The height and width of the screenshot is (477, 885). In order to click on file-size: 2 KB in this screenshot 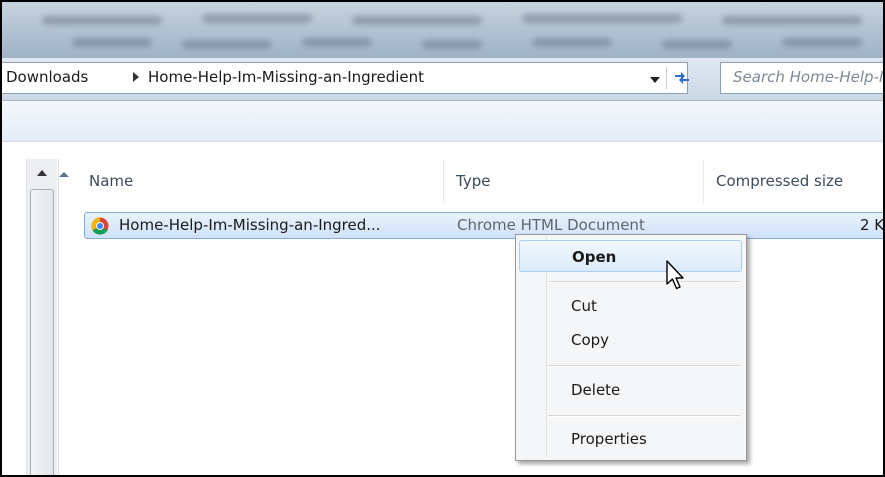, I will do `click(872, 225)`.